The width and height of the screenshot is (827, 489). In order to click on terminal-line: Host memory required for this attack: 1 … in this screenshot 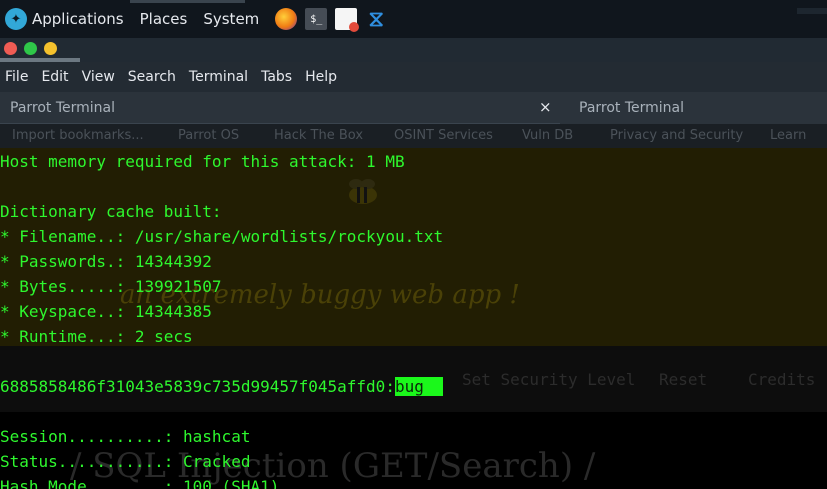, I will do `click(202, 161)`.